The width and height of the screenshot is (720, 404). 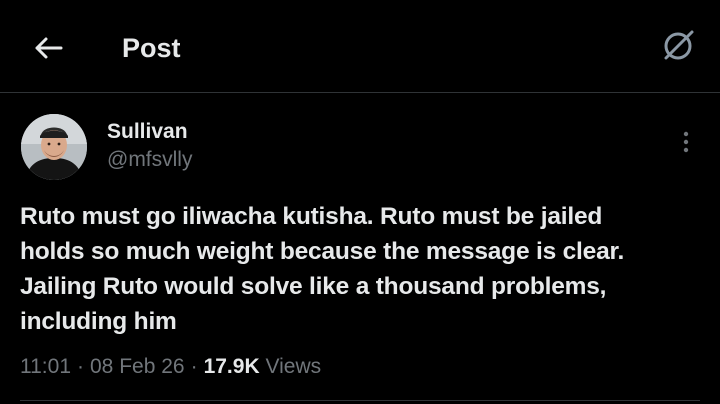 I want to click on grok-icon, so click(x=679, y=45).